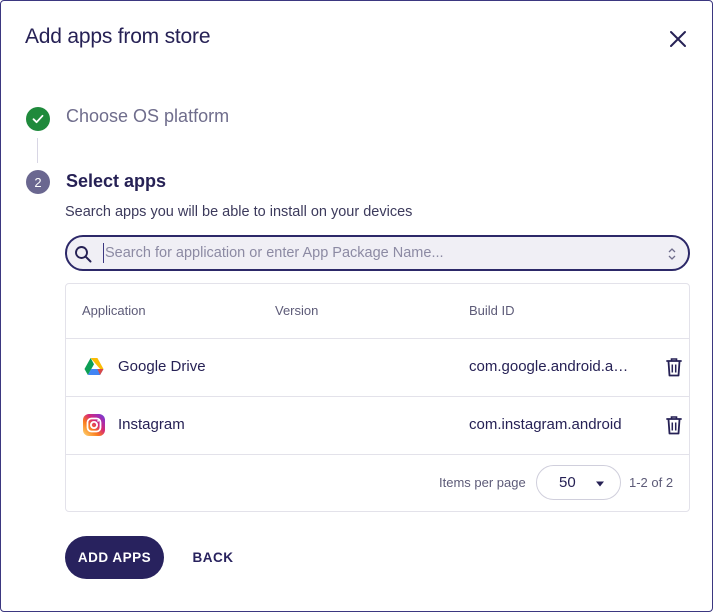 The image size is (713, 612). What do you see at coordinates (116, 181) in the screenshot?
I see `step-2-label: Select apps` at bounding box center [116, 181].